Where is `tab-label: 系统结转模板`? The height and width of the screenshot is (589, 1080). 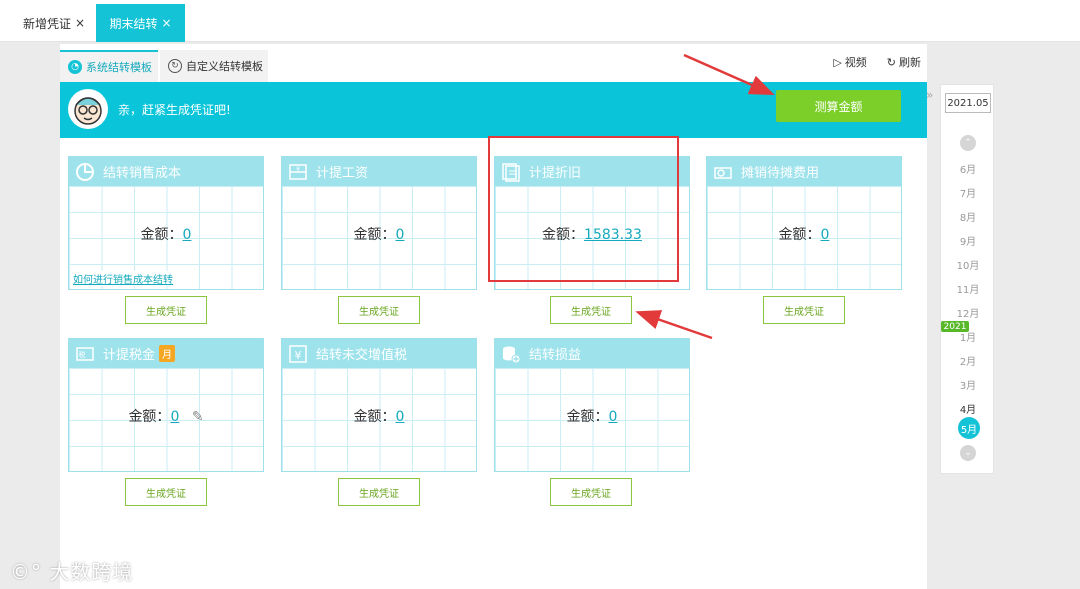
tab-label: 系统结转模板 is located at coordinates (119, 67).